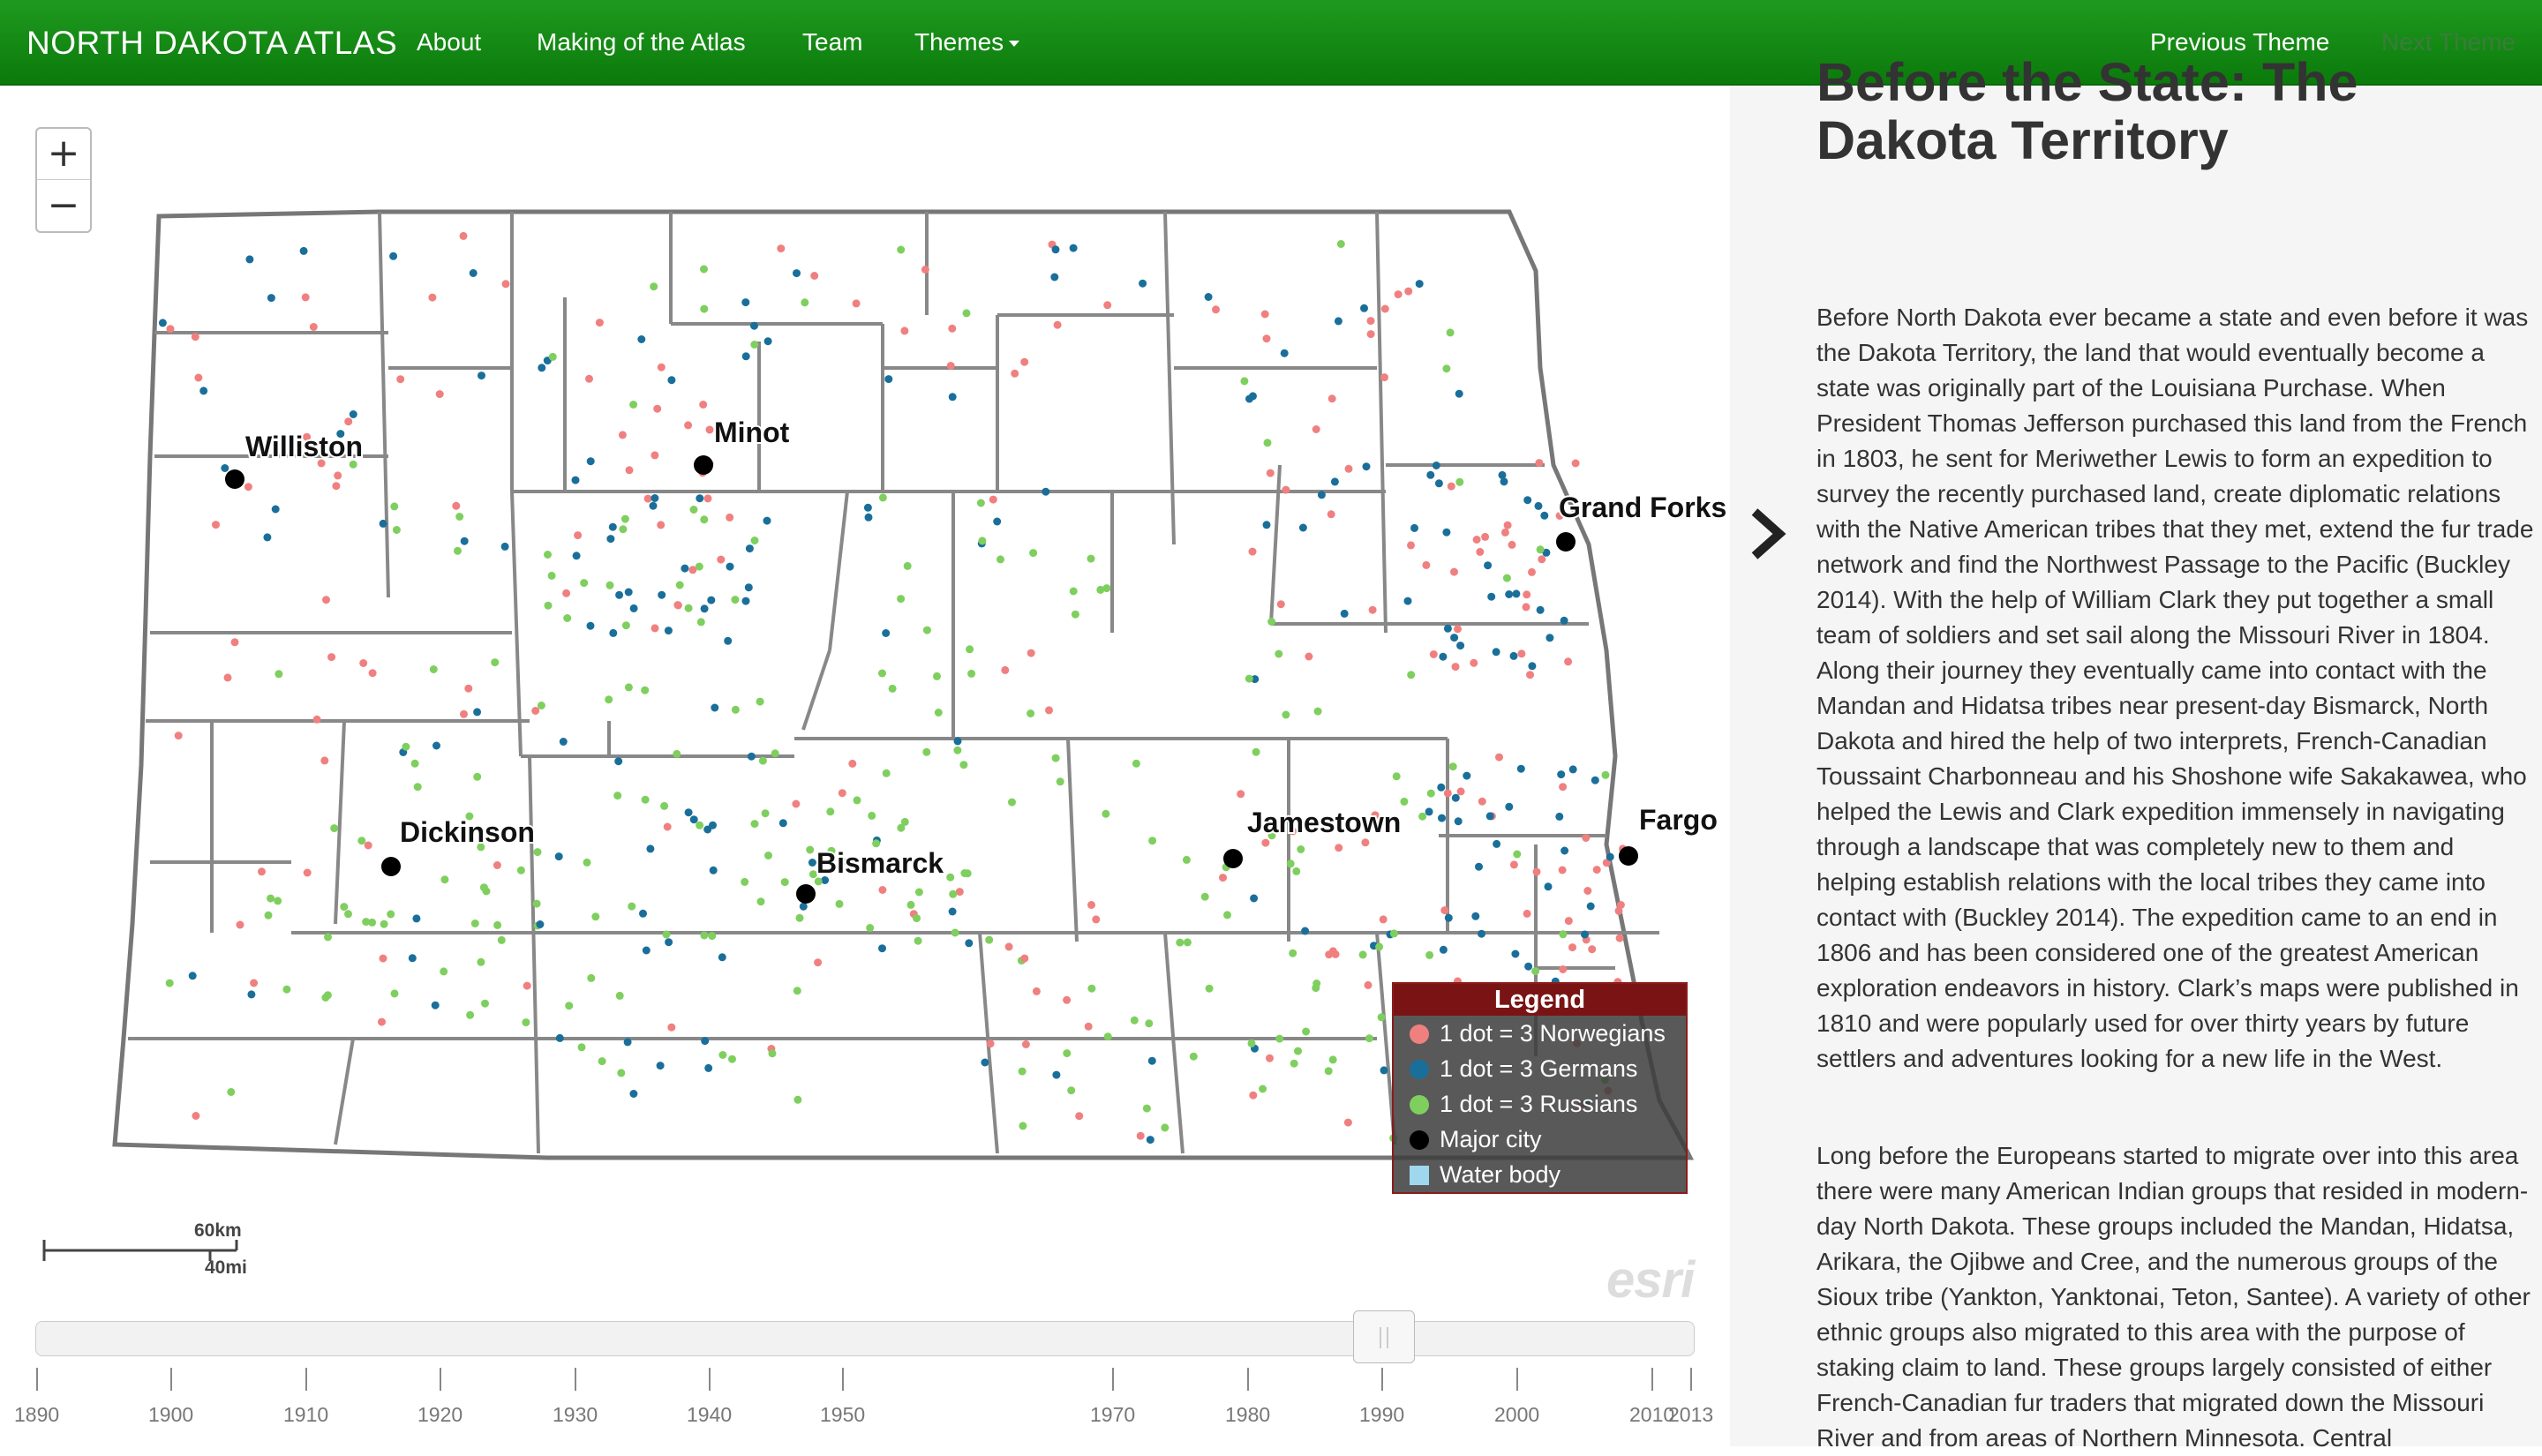 This screenshot has width=2542, height=1456. Describe the element at coordinates (449, 42) in the screenshot. I see `nav-about: About` at that location.